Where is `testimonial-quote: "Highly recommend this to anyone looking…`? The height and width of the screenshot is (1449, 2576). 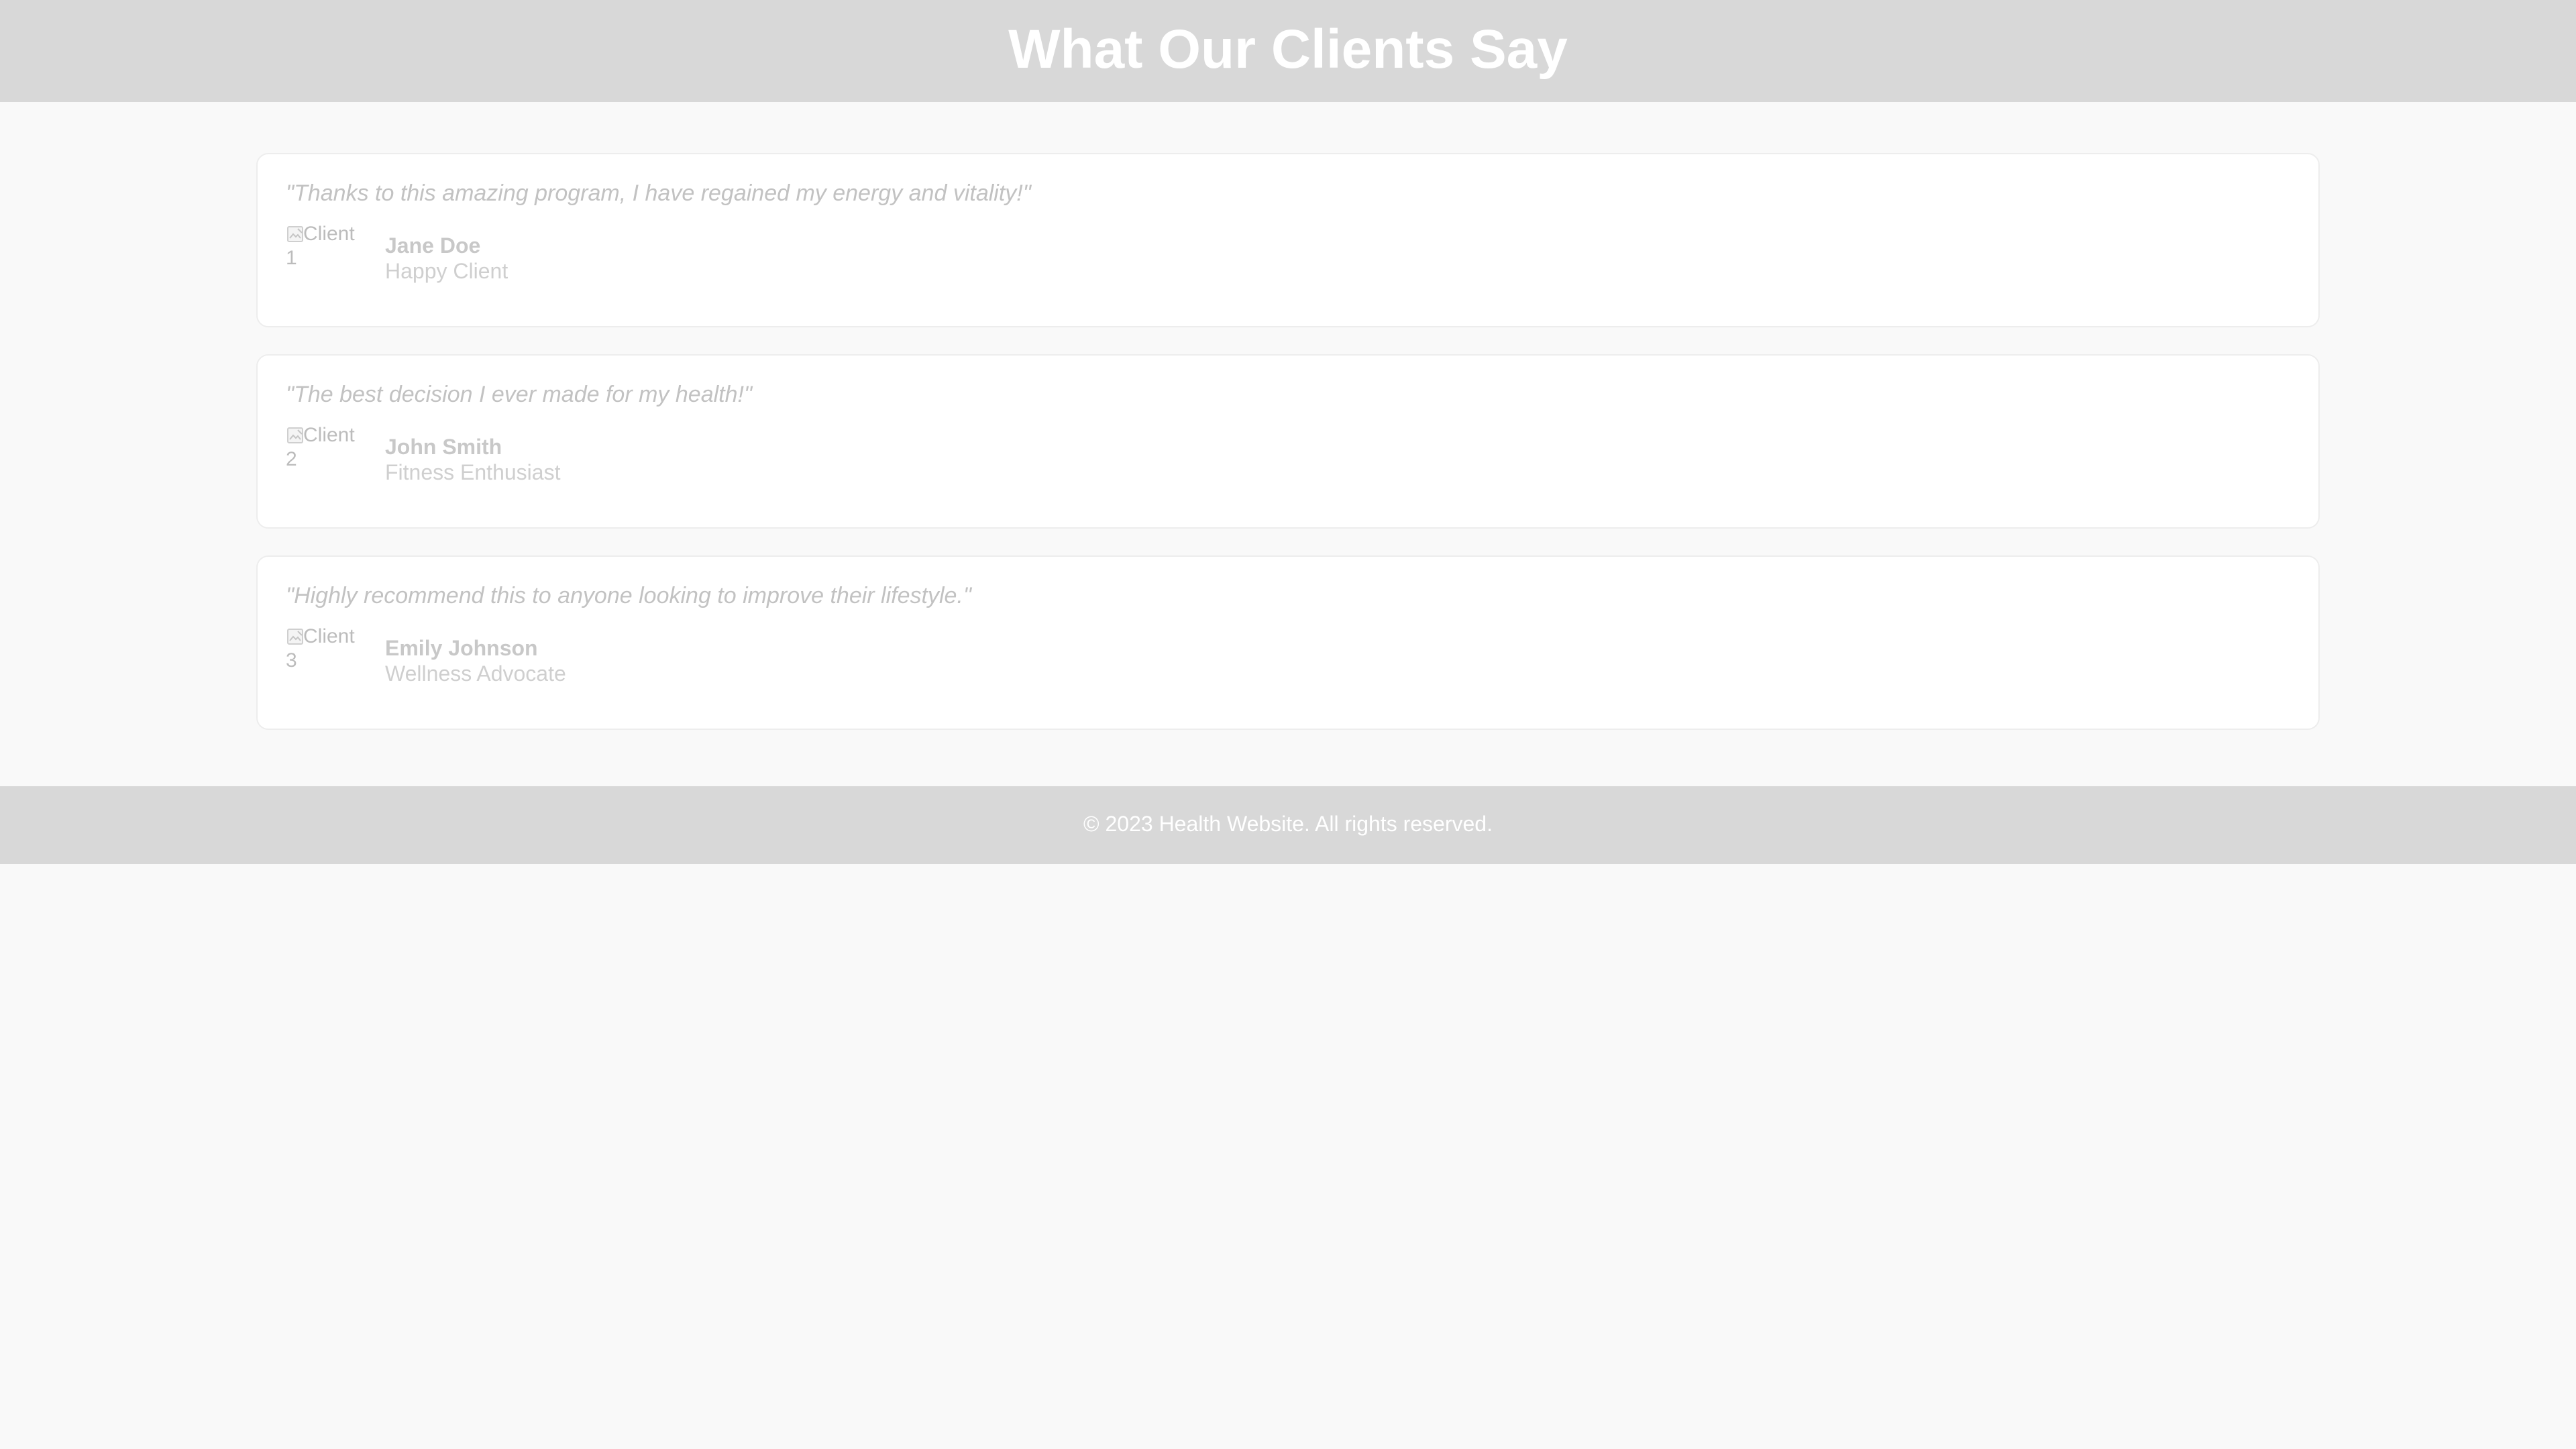 testimonial-quote: "Highly recommend this to anyone looking… is located at coordinates (628, 595).